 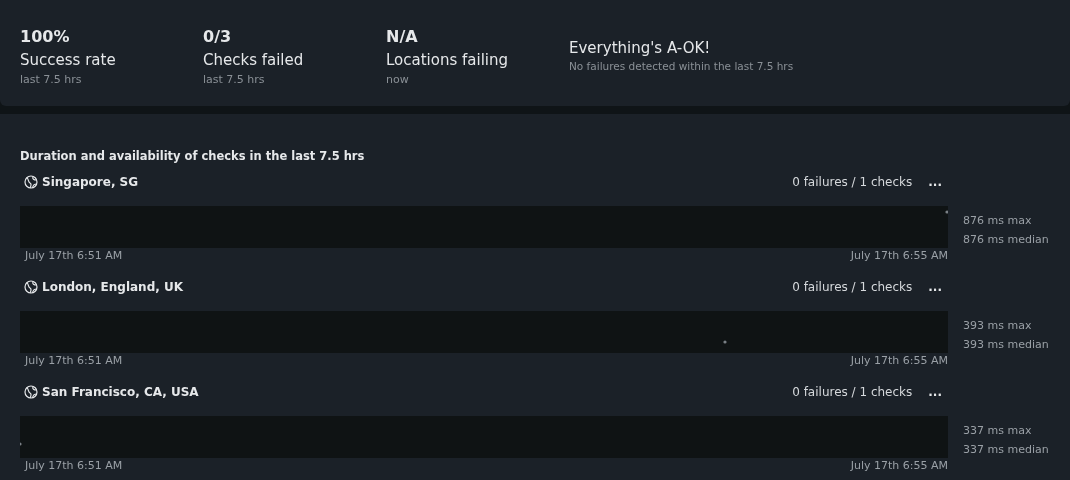 I want to click on location-name: London, England, UK, so click(x=112, y=287).